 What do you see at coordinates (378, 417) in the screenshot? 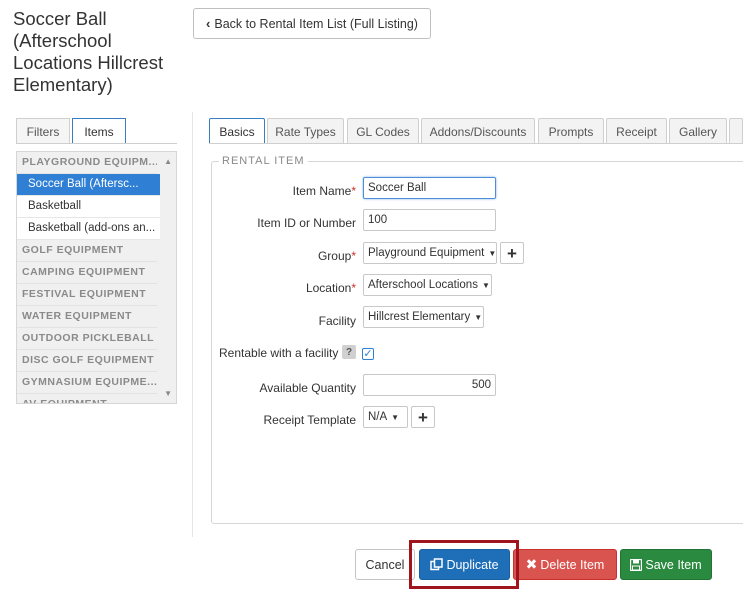
I see `receipt-select-value: N/A` at bounding box center [378, 417].